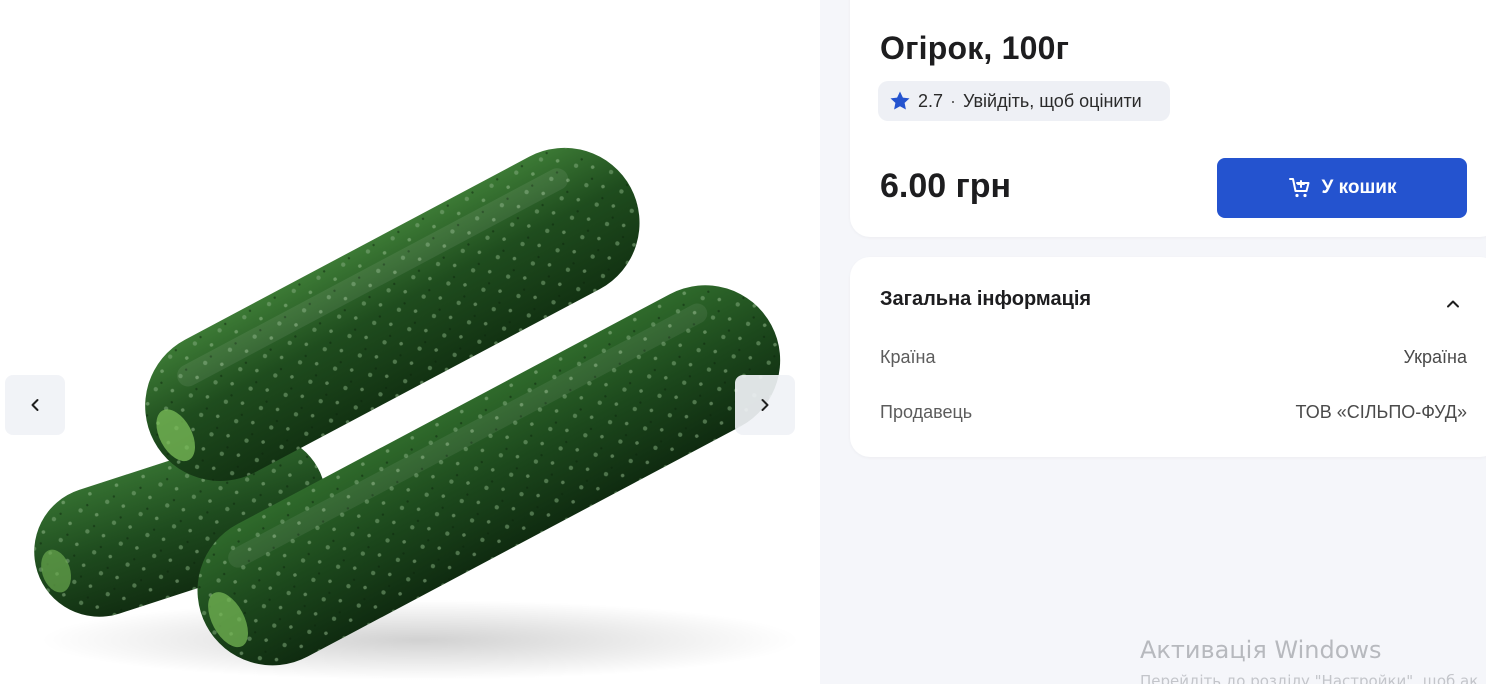 This screenshot has height=684, width=1486. I want to click on info-label-seller: Продавець, so click(926, 412).